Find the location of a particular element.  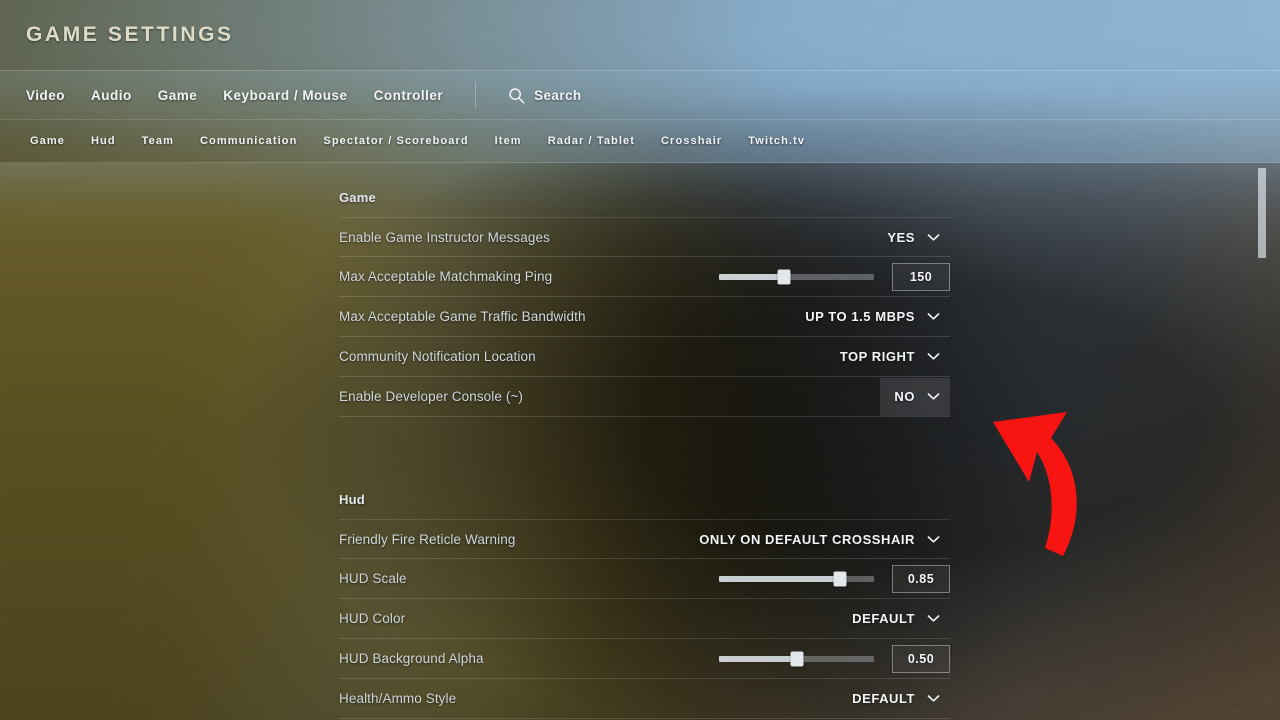

header-bar: GAME SETTINGS is located at coordinates (640, 35).